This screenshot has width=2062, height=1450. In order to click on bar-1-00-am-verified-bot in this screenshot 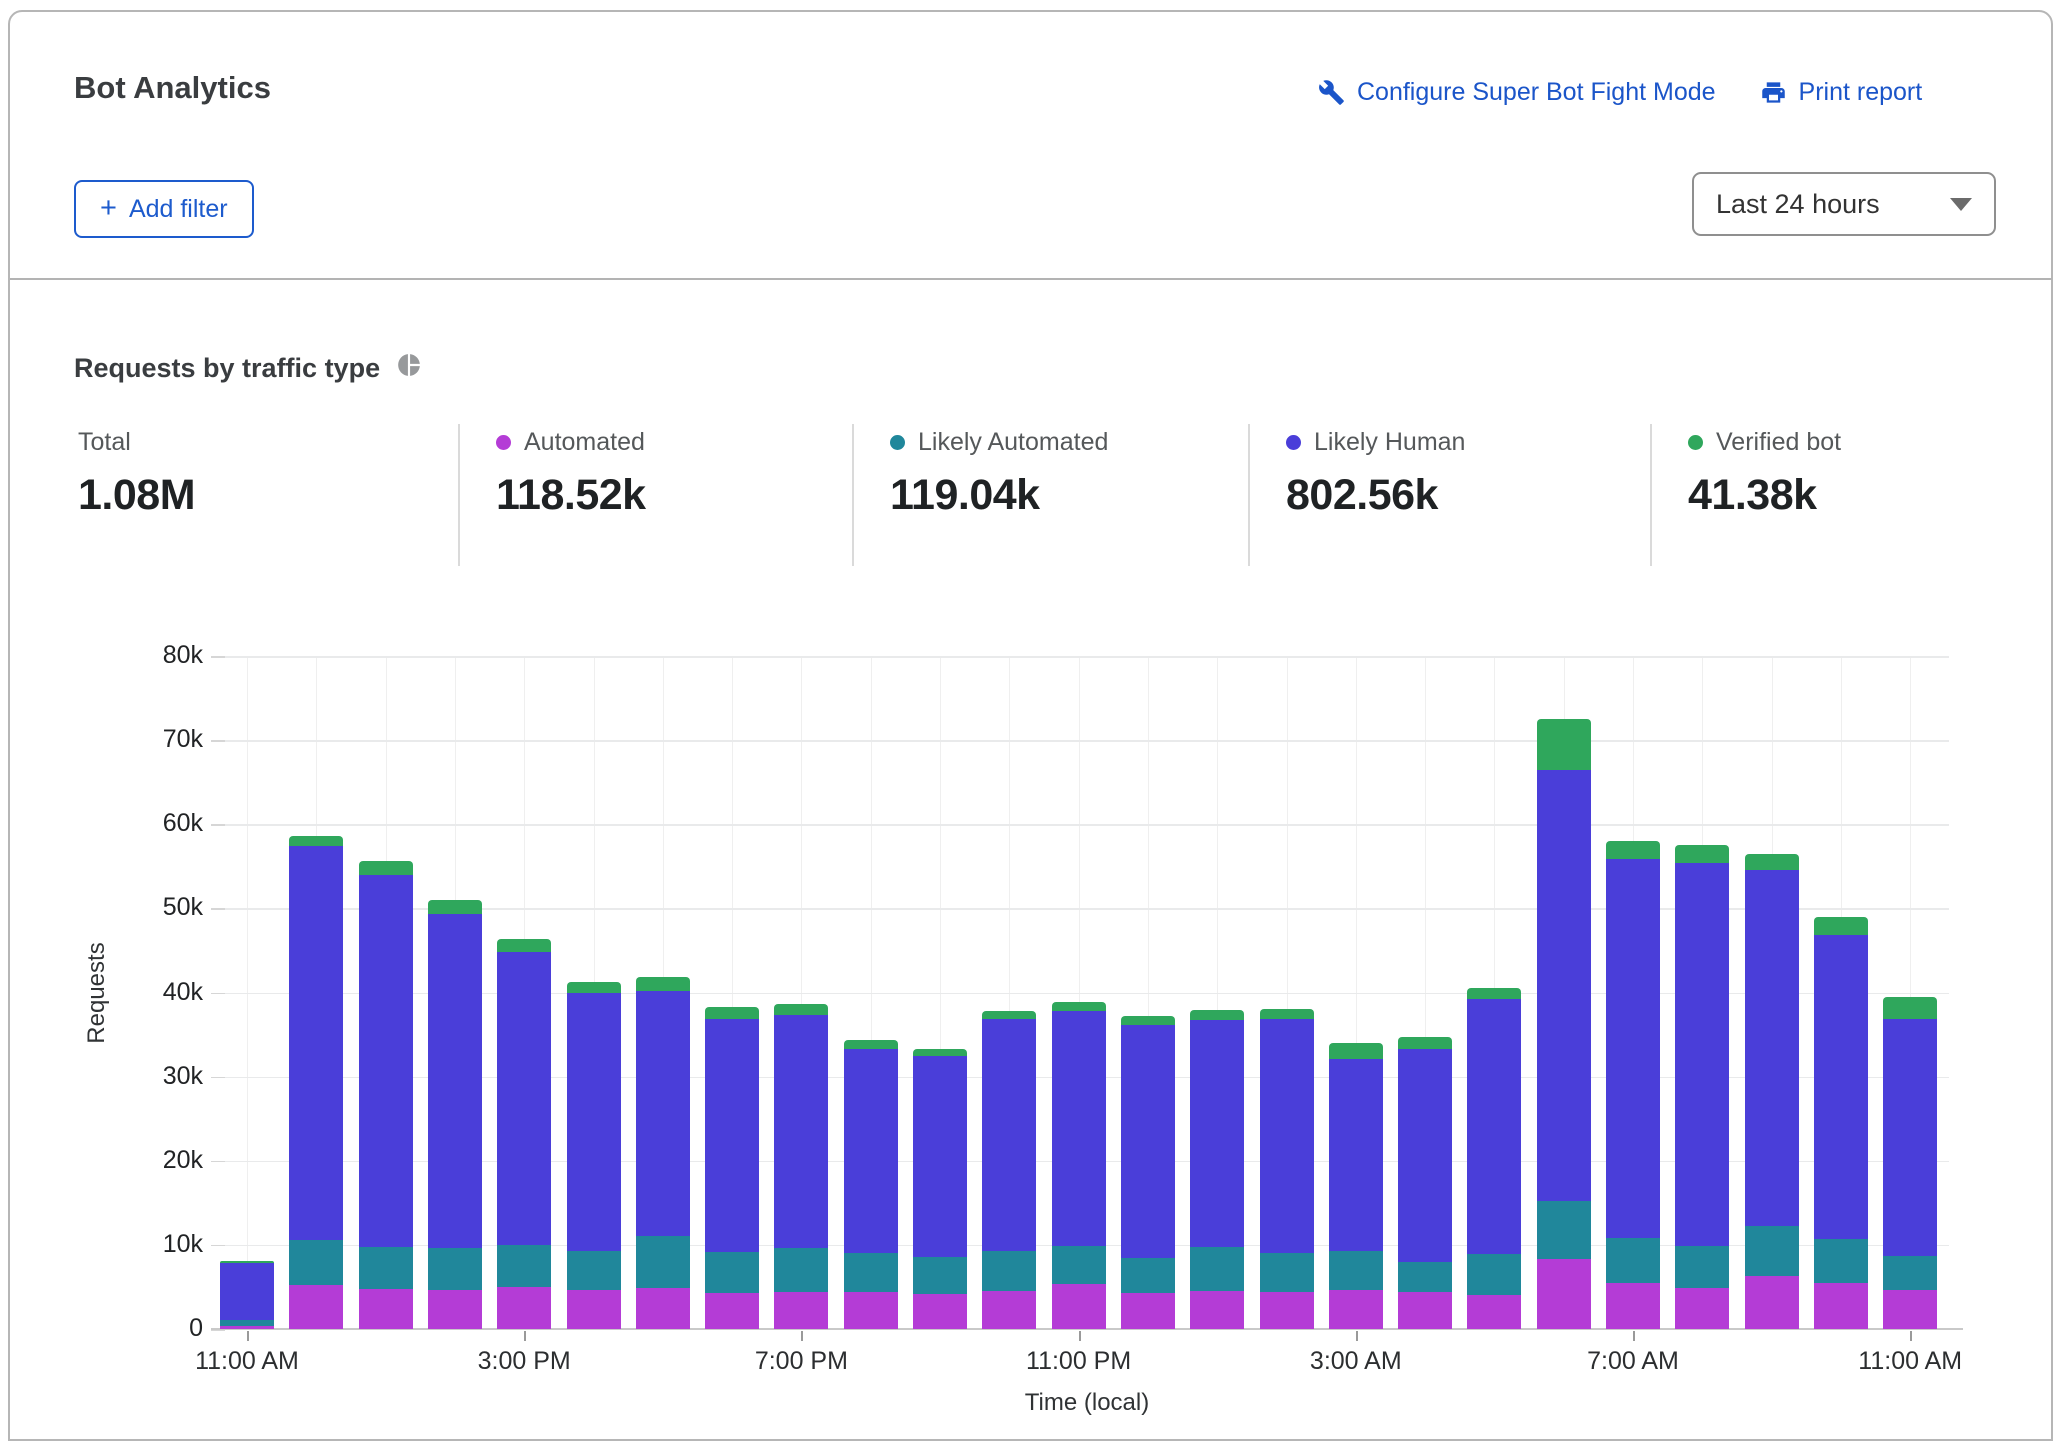, I will do `click(1217, 1015)`.